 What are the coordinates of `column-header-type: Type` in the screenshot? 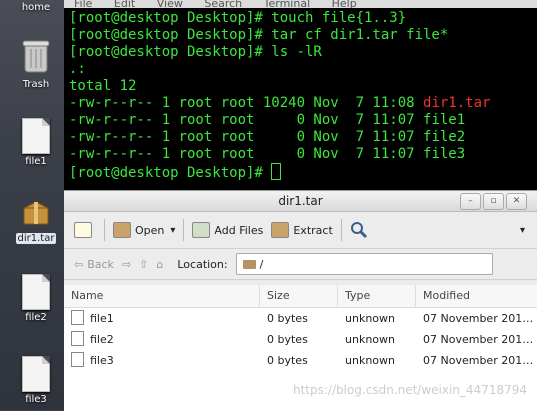 It's located at (377, 296).